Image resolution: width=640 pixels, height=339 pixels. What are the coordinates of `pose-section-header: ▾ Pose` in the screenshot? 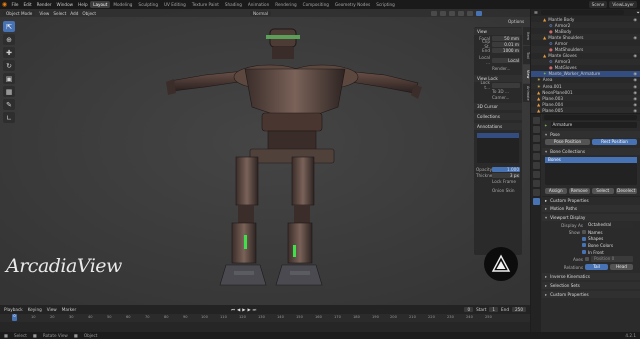 It's located at (591, 134).